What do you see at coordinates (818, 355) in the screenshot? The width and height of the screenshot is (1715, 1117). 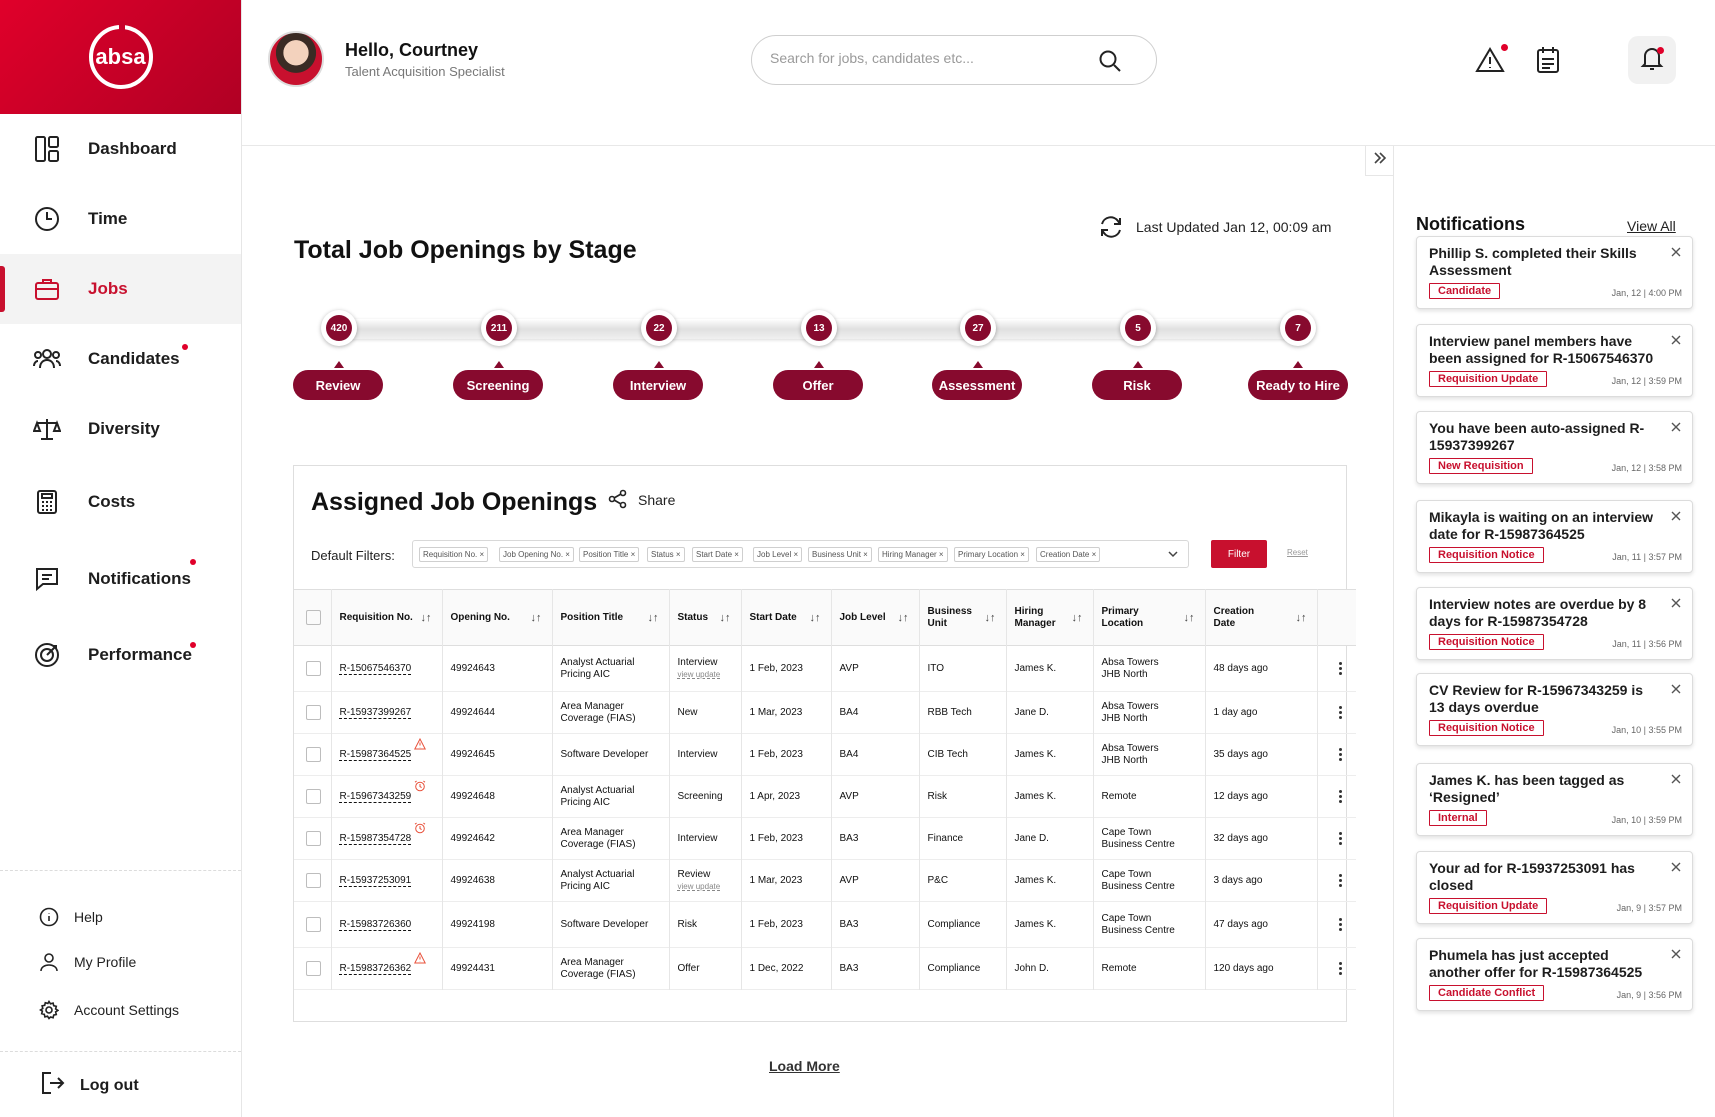 I see `stage-offer: 13 Offer` at bounding box center [818, 355].